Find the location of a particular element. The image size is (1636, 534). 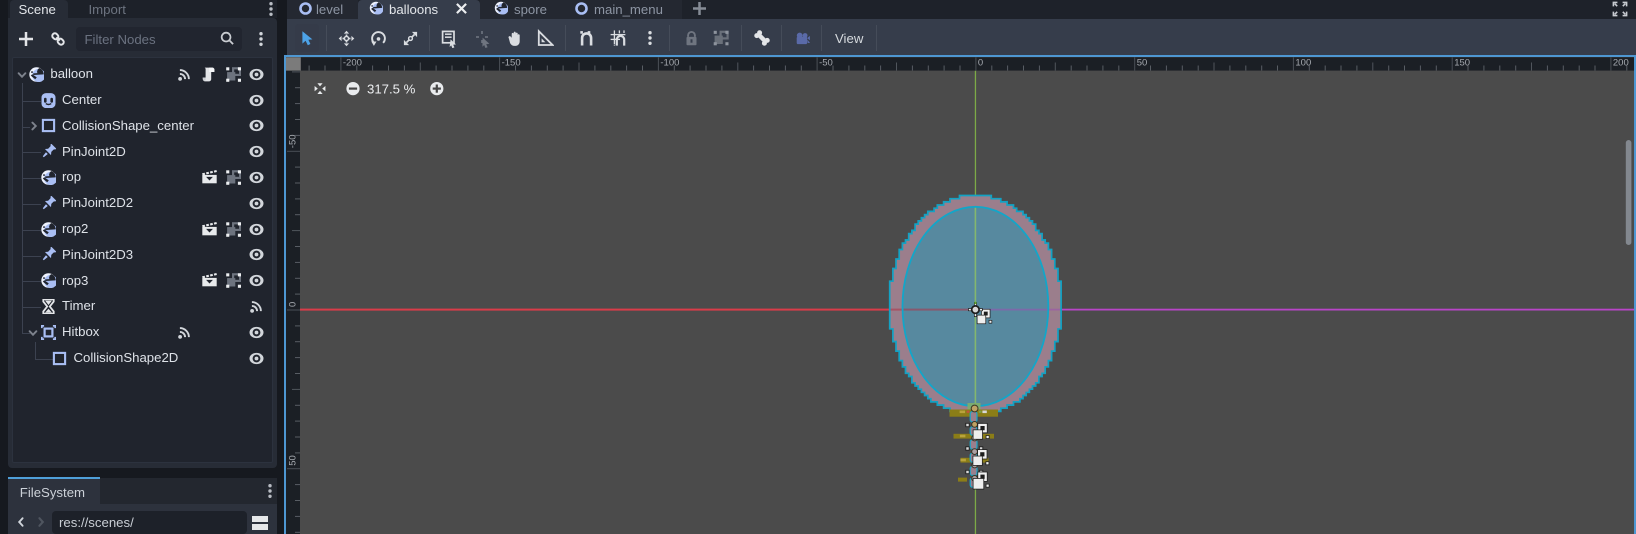

svg-text: -200 is located at coordinates (352, 63).